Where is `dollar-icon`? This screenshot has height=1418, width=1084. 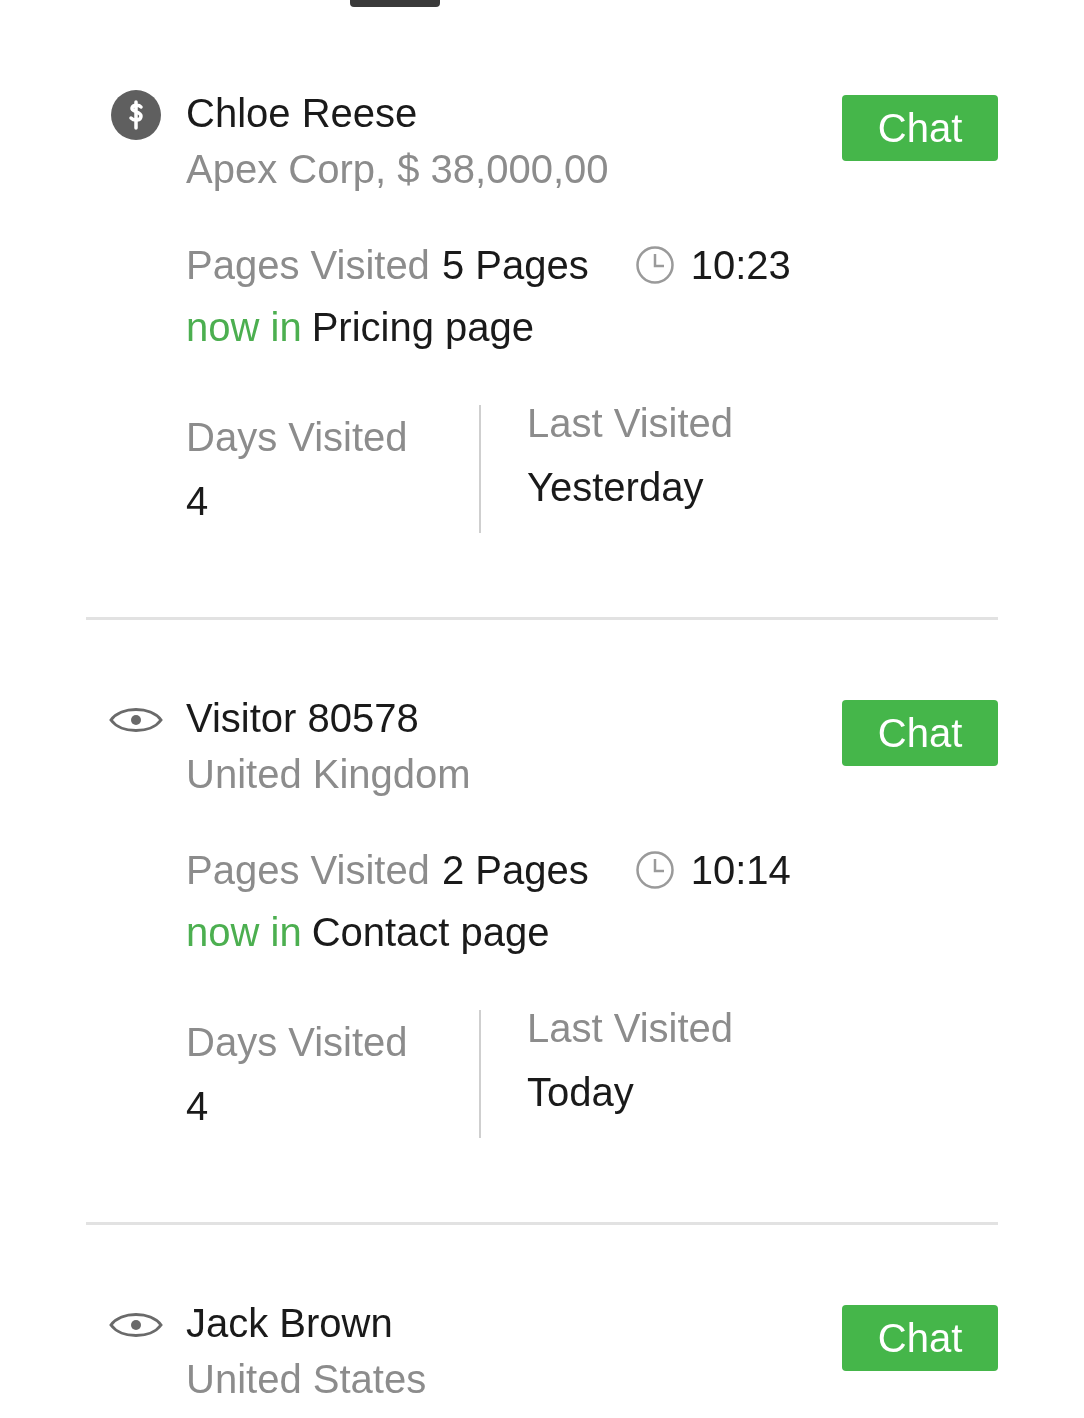 dollar-icon is located at coordinates (136, 115).